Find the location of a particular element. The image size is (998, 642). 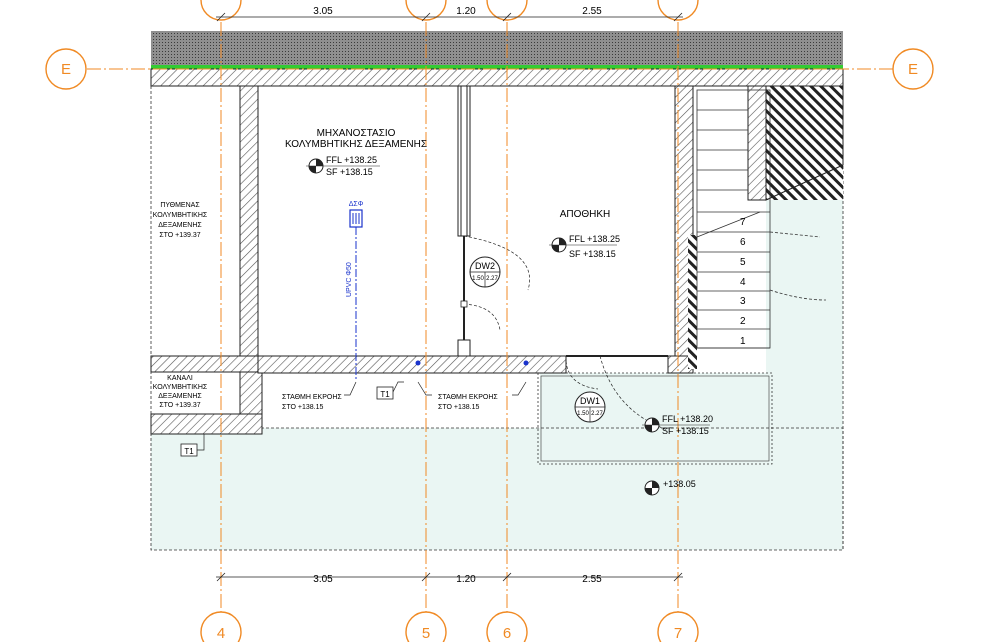

dim-top-2: 1.20 is located at coordinates (466, 11).